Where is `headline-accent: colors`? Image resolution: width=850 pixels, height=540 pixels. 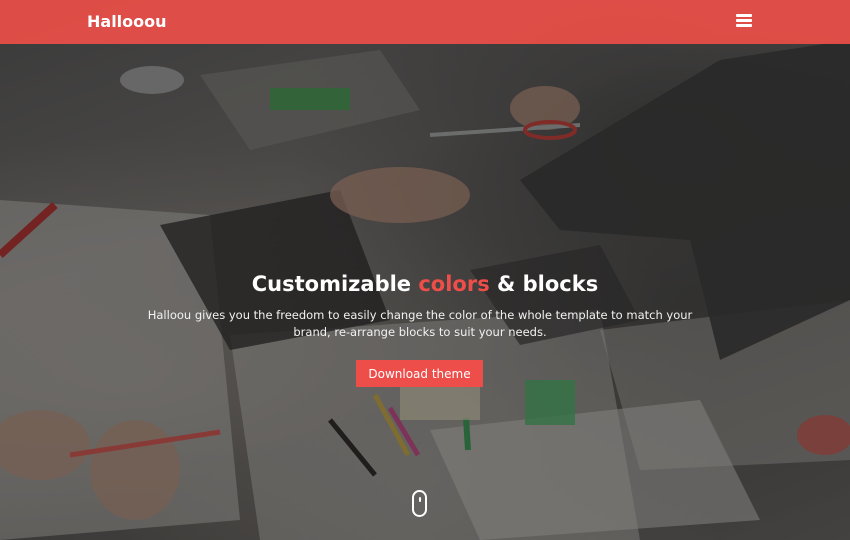 headline-accent: colors is located at coordinates (454, 284).